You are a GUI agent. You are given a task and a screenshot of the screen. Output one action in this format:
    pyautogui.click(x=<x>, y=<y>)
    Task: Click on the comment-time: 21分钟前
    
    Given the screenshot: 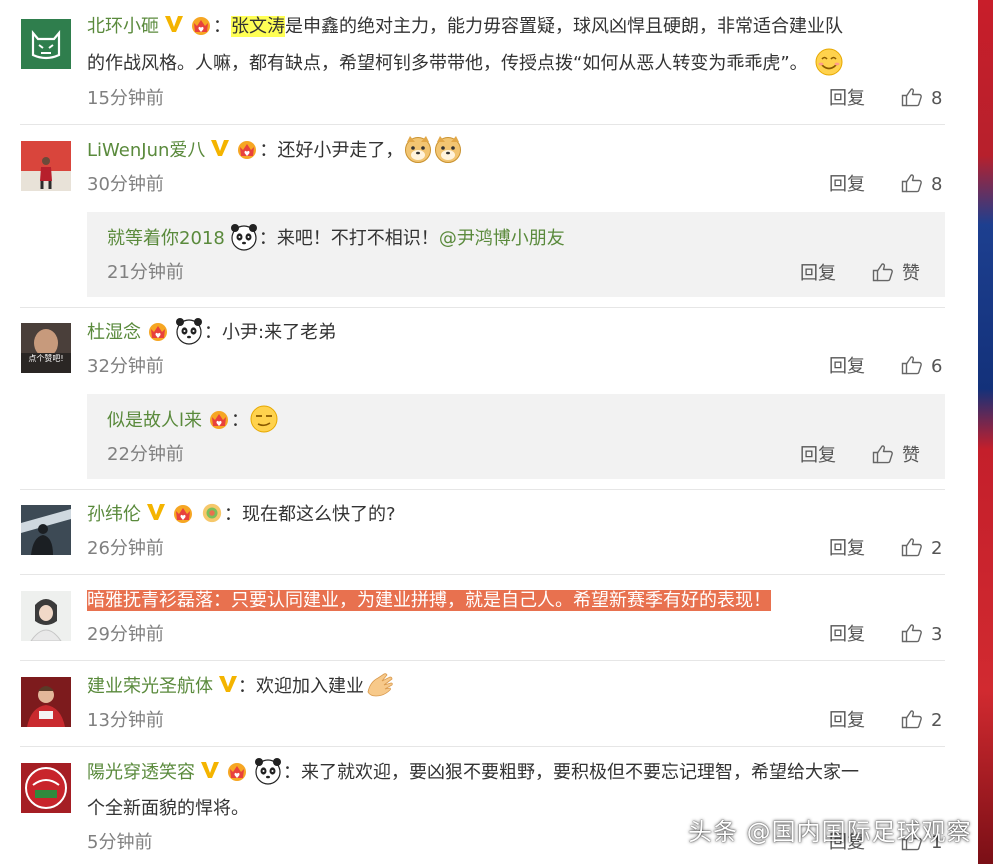 What is the action you would take?
    pyautogui.click(x=145, y=272)
    